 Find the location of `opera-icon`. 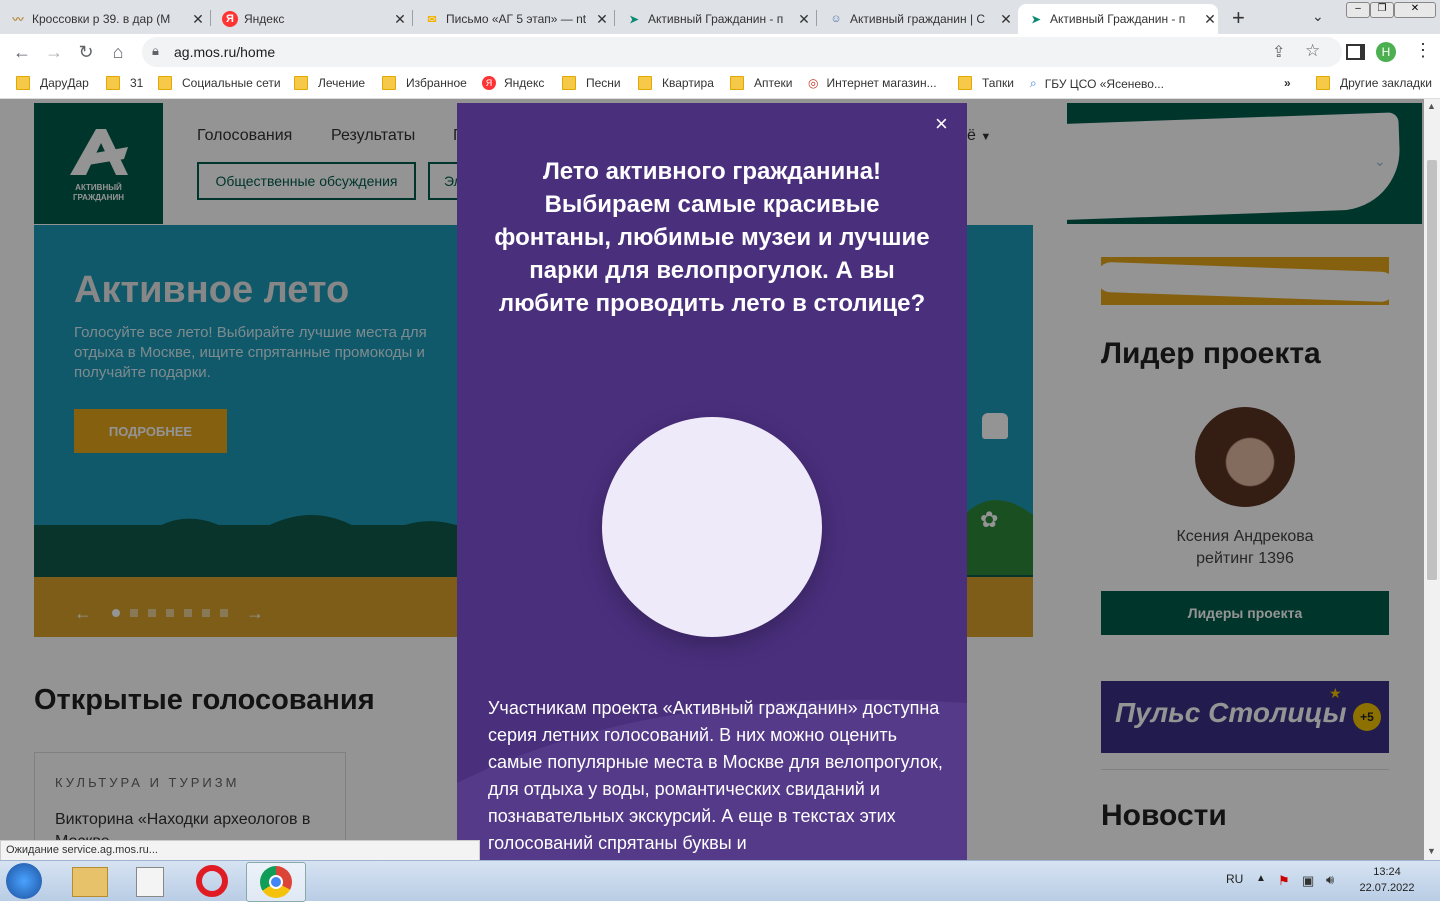

opera-icon is located at coordinates (212, 881).